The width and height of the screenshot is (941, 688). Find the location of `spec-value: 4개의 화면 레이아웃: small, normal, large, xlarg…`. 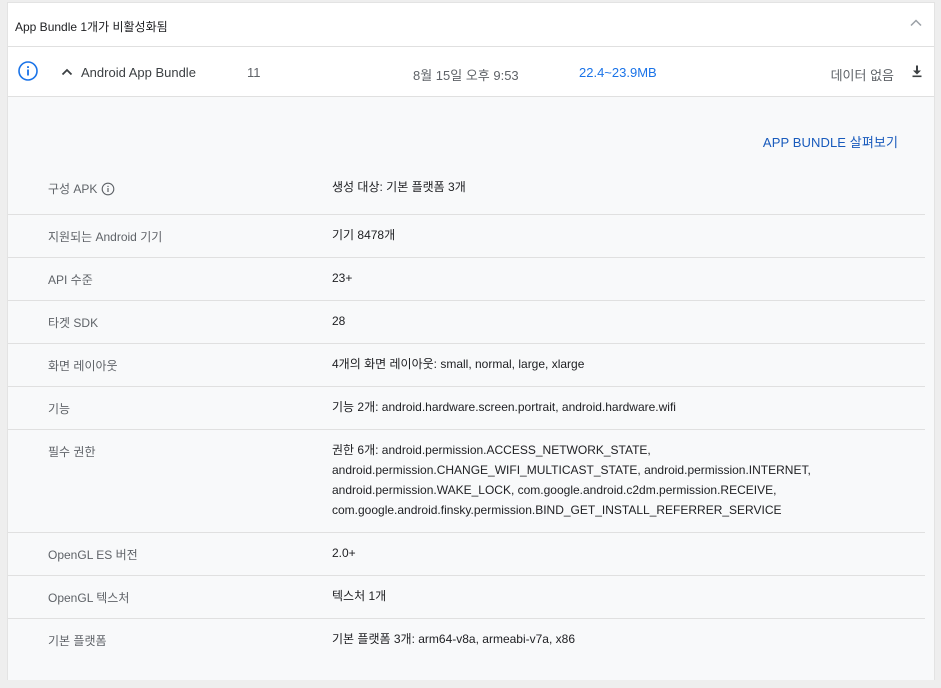

spec-value: 4개의 화면 레이아웃: small, normal, large, xlarg… is located at coordinates (458, 364).